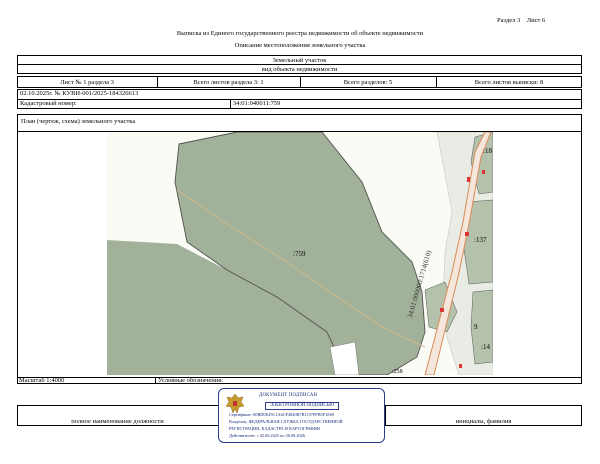 The width and height of the screenshot is (600, 464). What do you see at coordinates (48, 103) in the screenshot?
I see `cadastral-label: Кадастровый номер:` at bounding box center [48, 103].